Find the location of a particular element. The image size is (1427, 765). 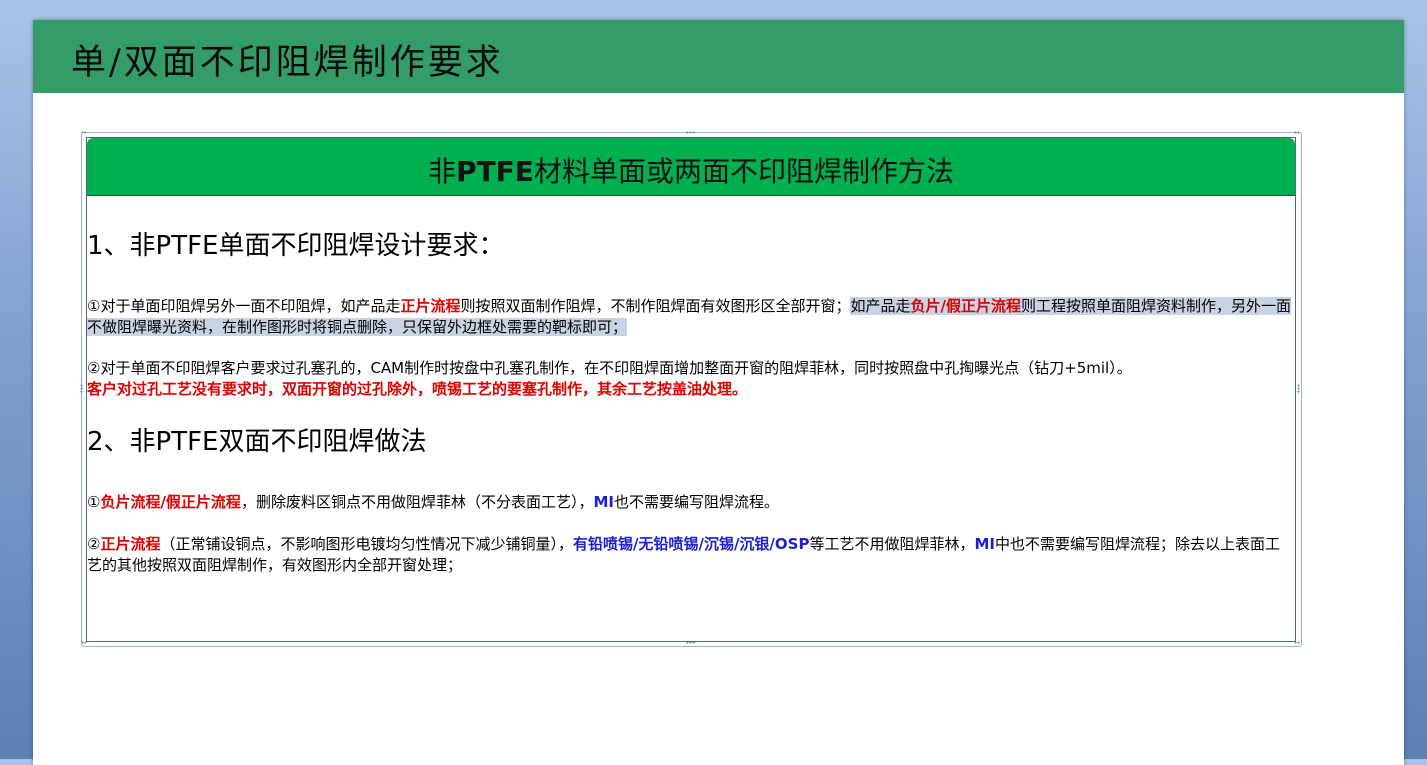

box-title-suffix: 材料单面或两面不印阻焊制作方法 is located at coordinates (743, 171).